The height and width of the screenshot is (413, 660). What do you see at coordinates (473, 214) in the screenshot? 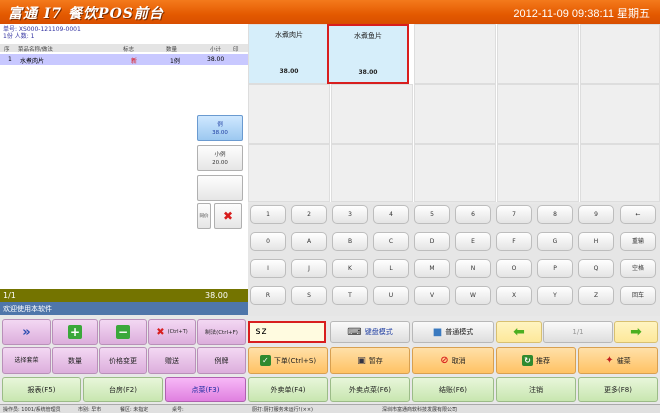
I see `key: 6` at bounding box center [473, 214].